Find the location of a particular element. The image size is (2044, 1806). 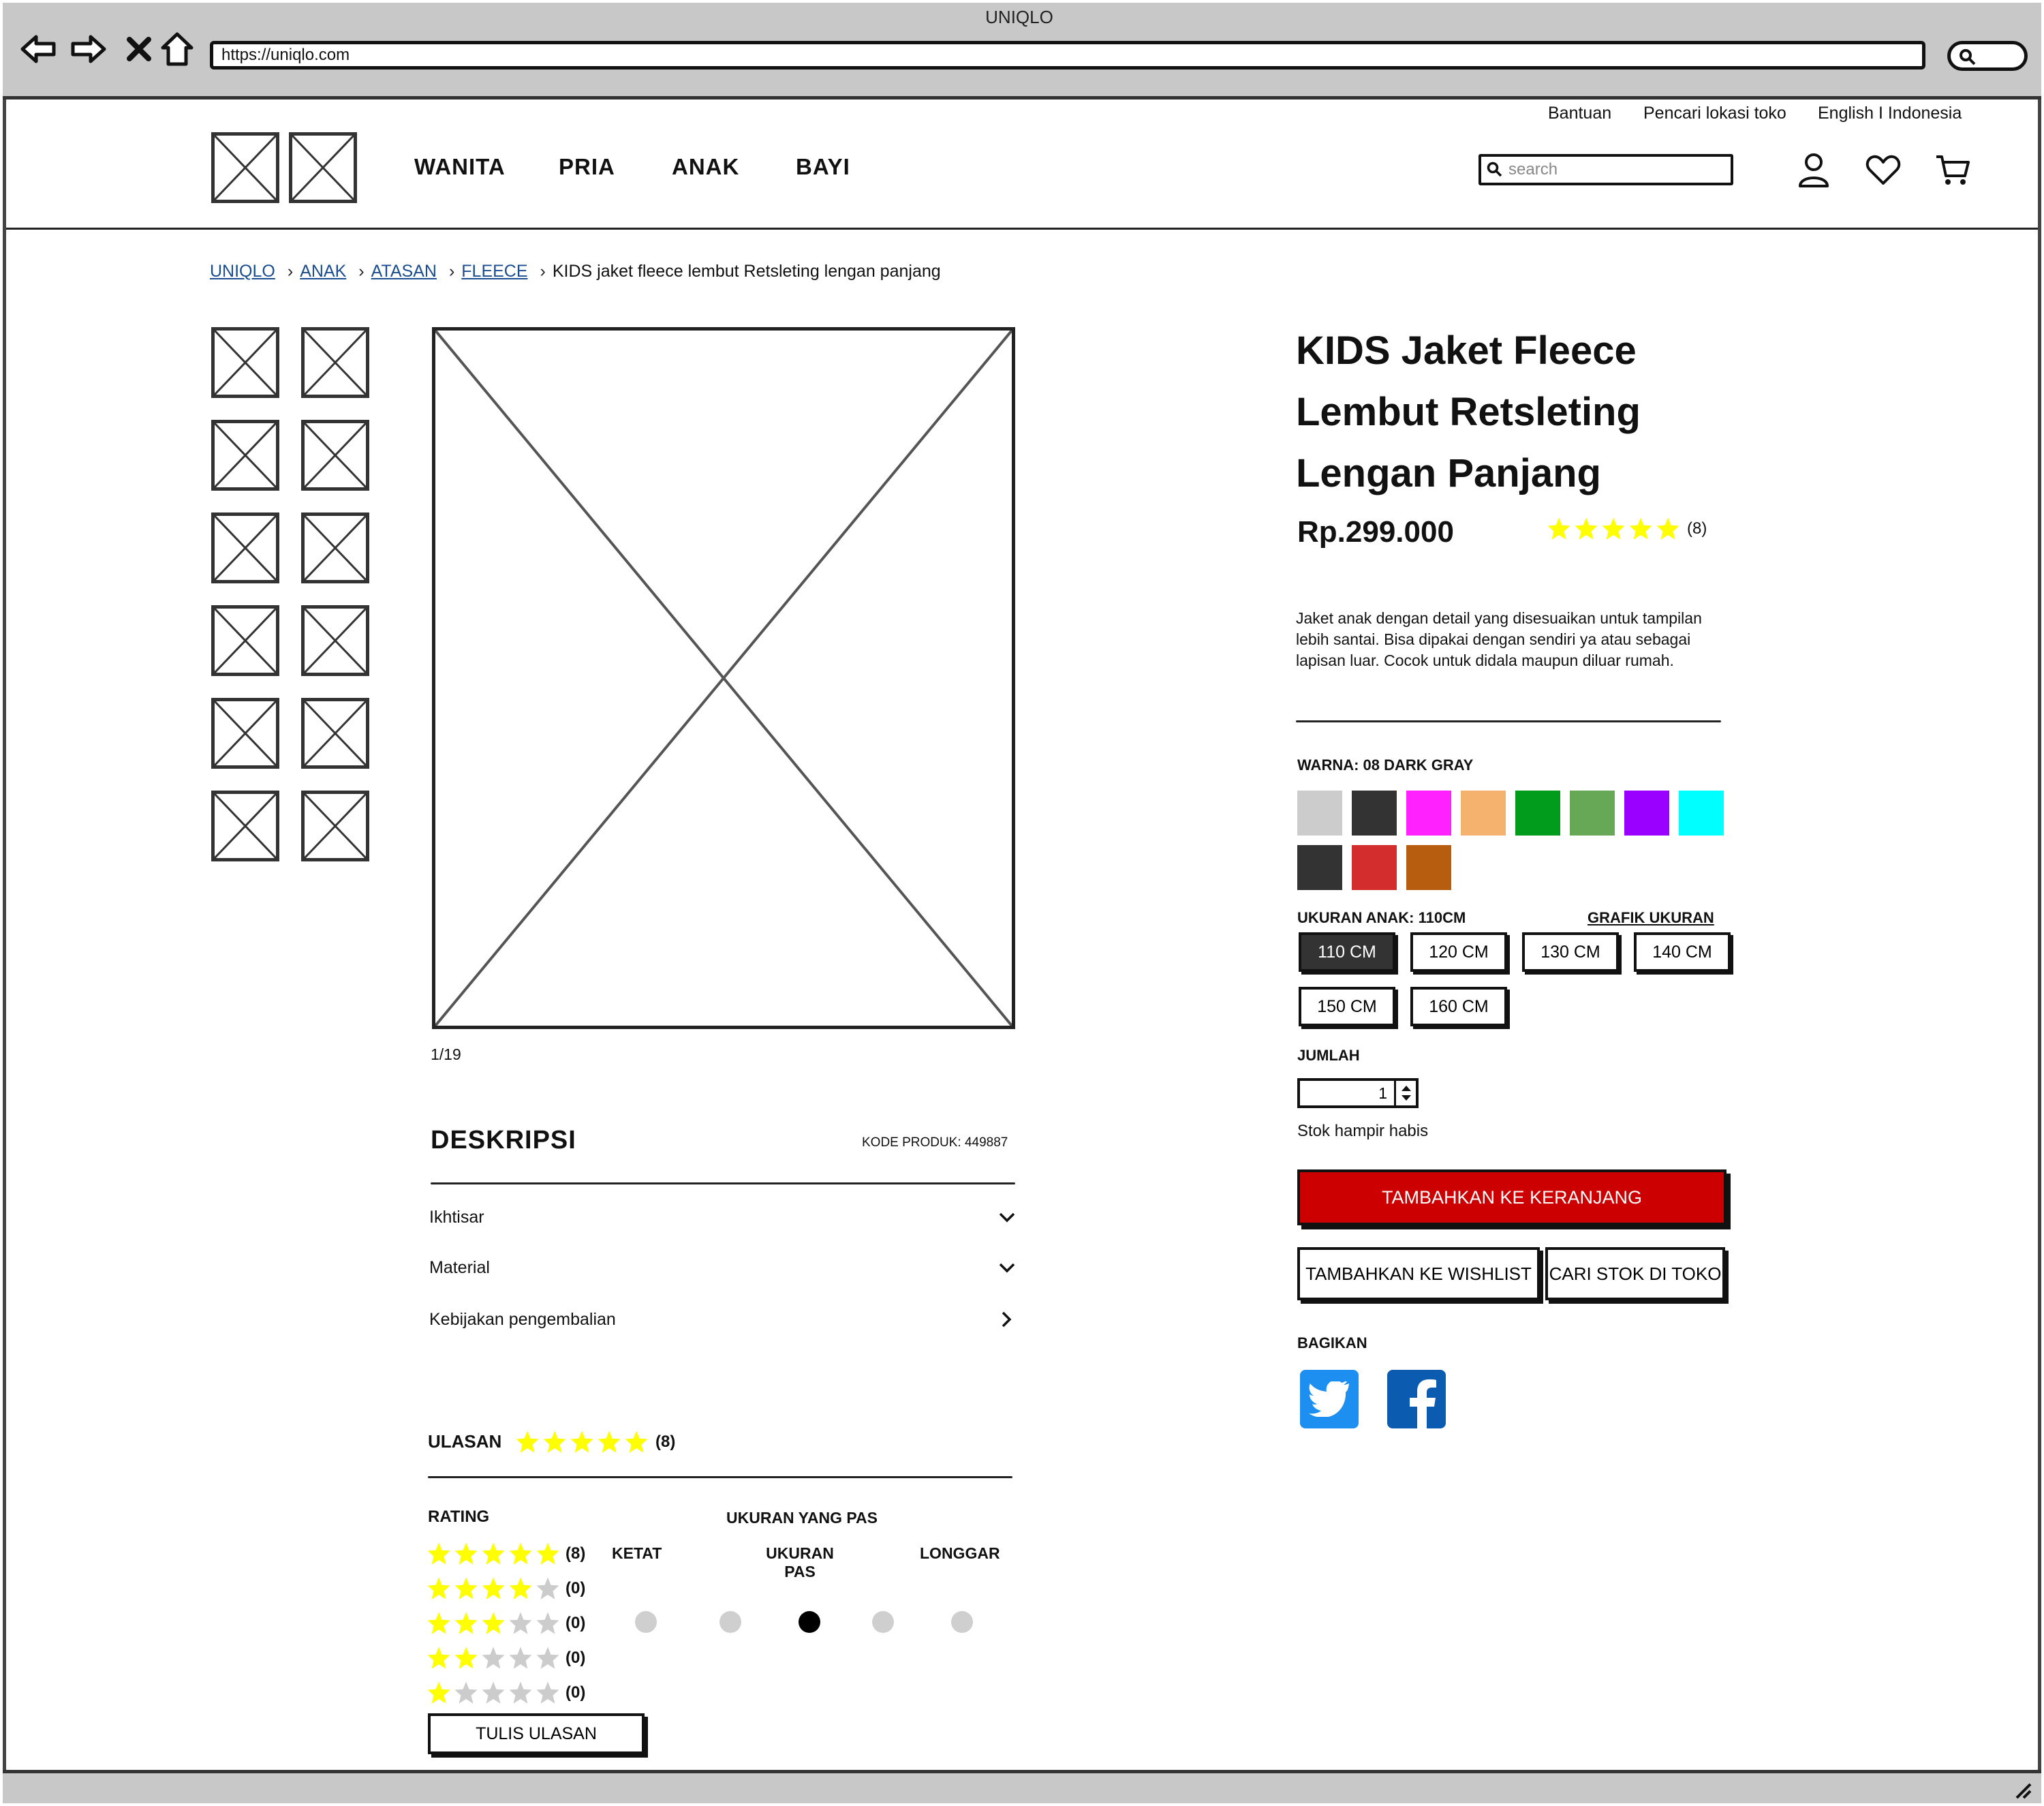

fit-label-true: UKURAN PAS is located at coordinates (800, 1562).